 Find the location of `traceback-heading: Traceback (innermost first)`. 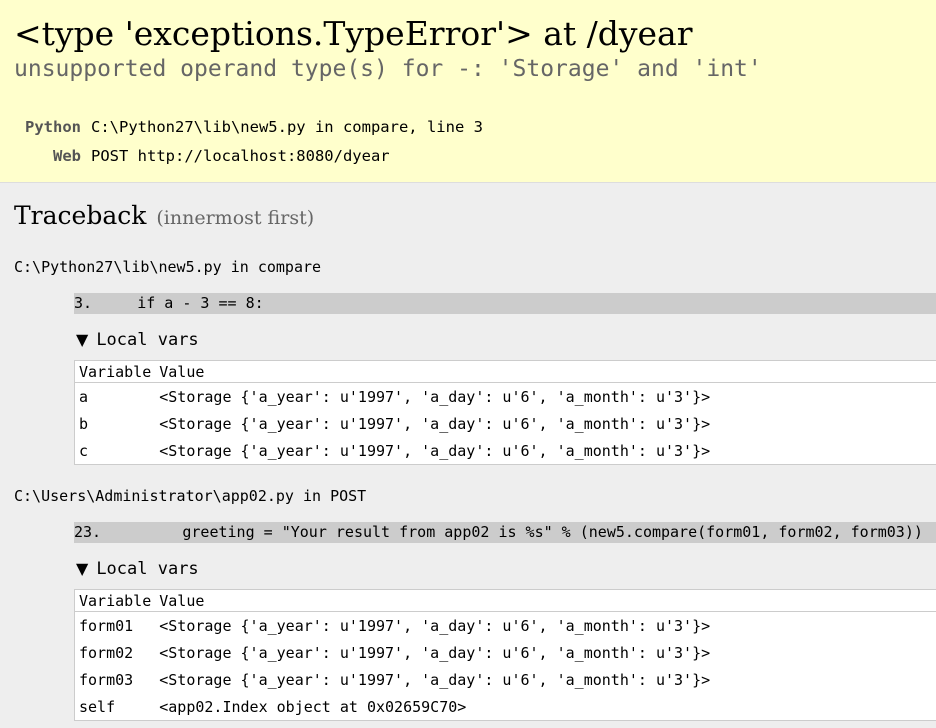

traceback-heading: Traceback (innermost first) is located at coordinates (164, 215).